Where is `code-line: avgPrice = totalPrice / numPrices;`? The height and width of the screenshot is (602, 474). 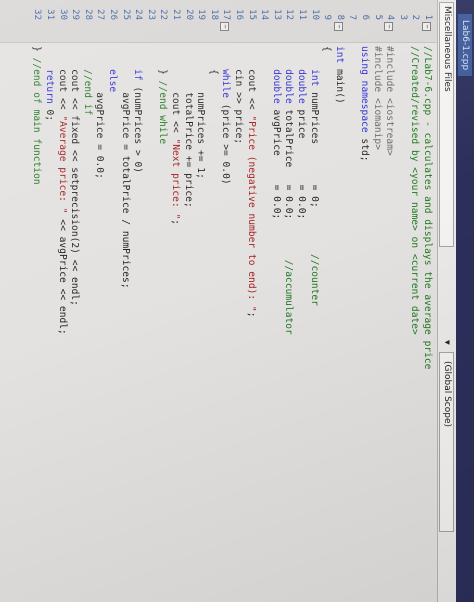 code-line: avgPrice = totalPrice / numPrices; is located at coordinates (125, 167).